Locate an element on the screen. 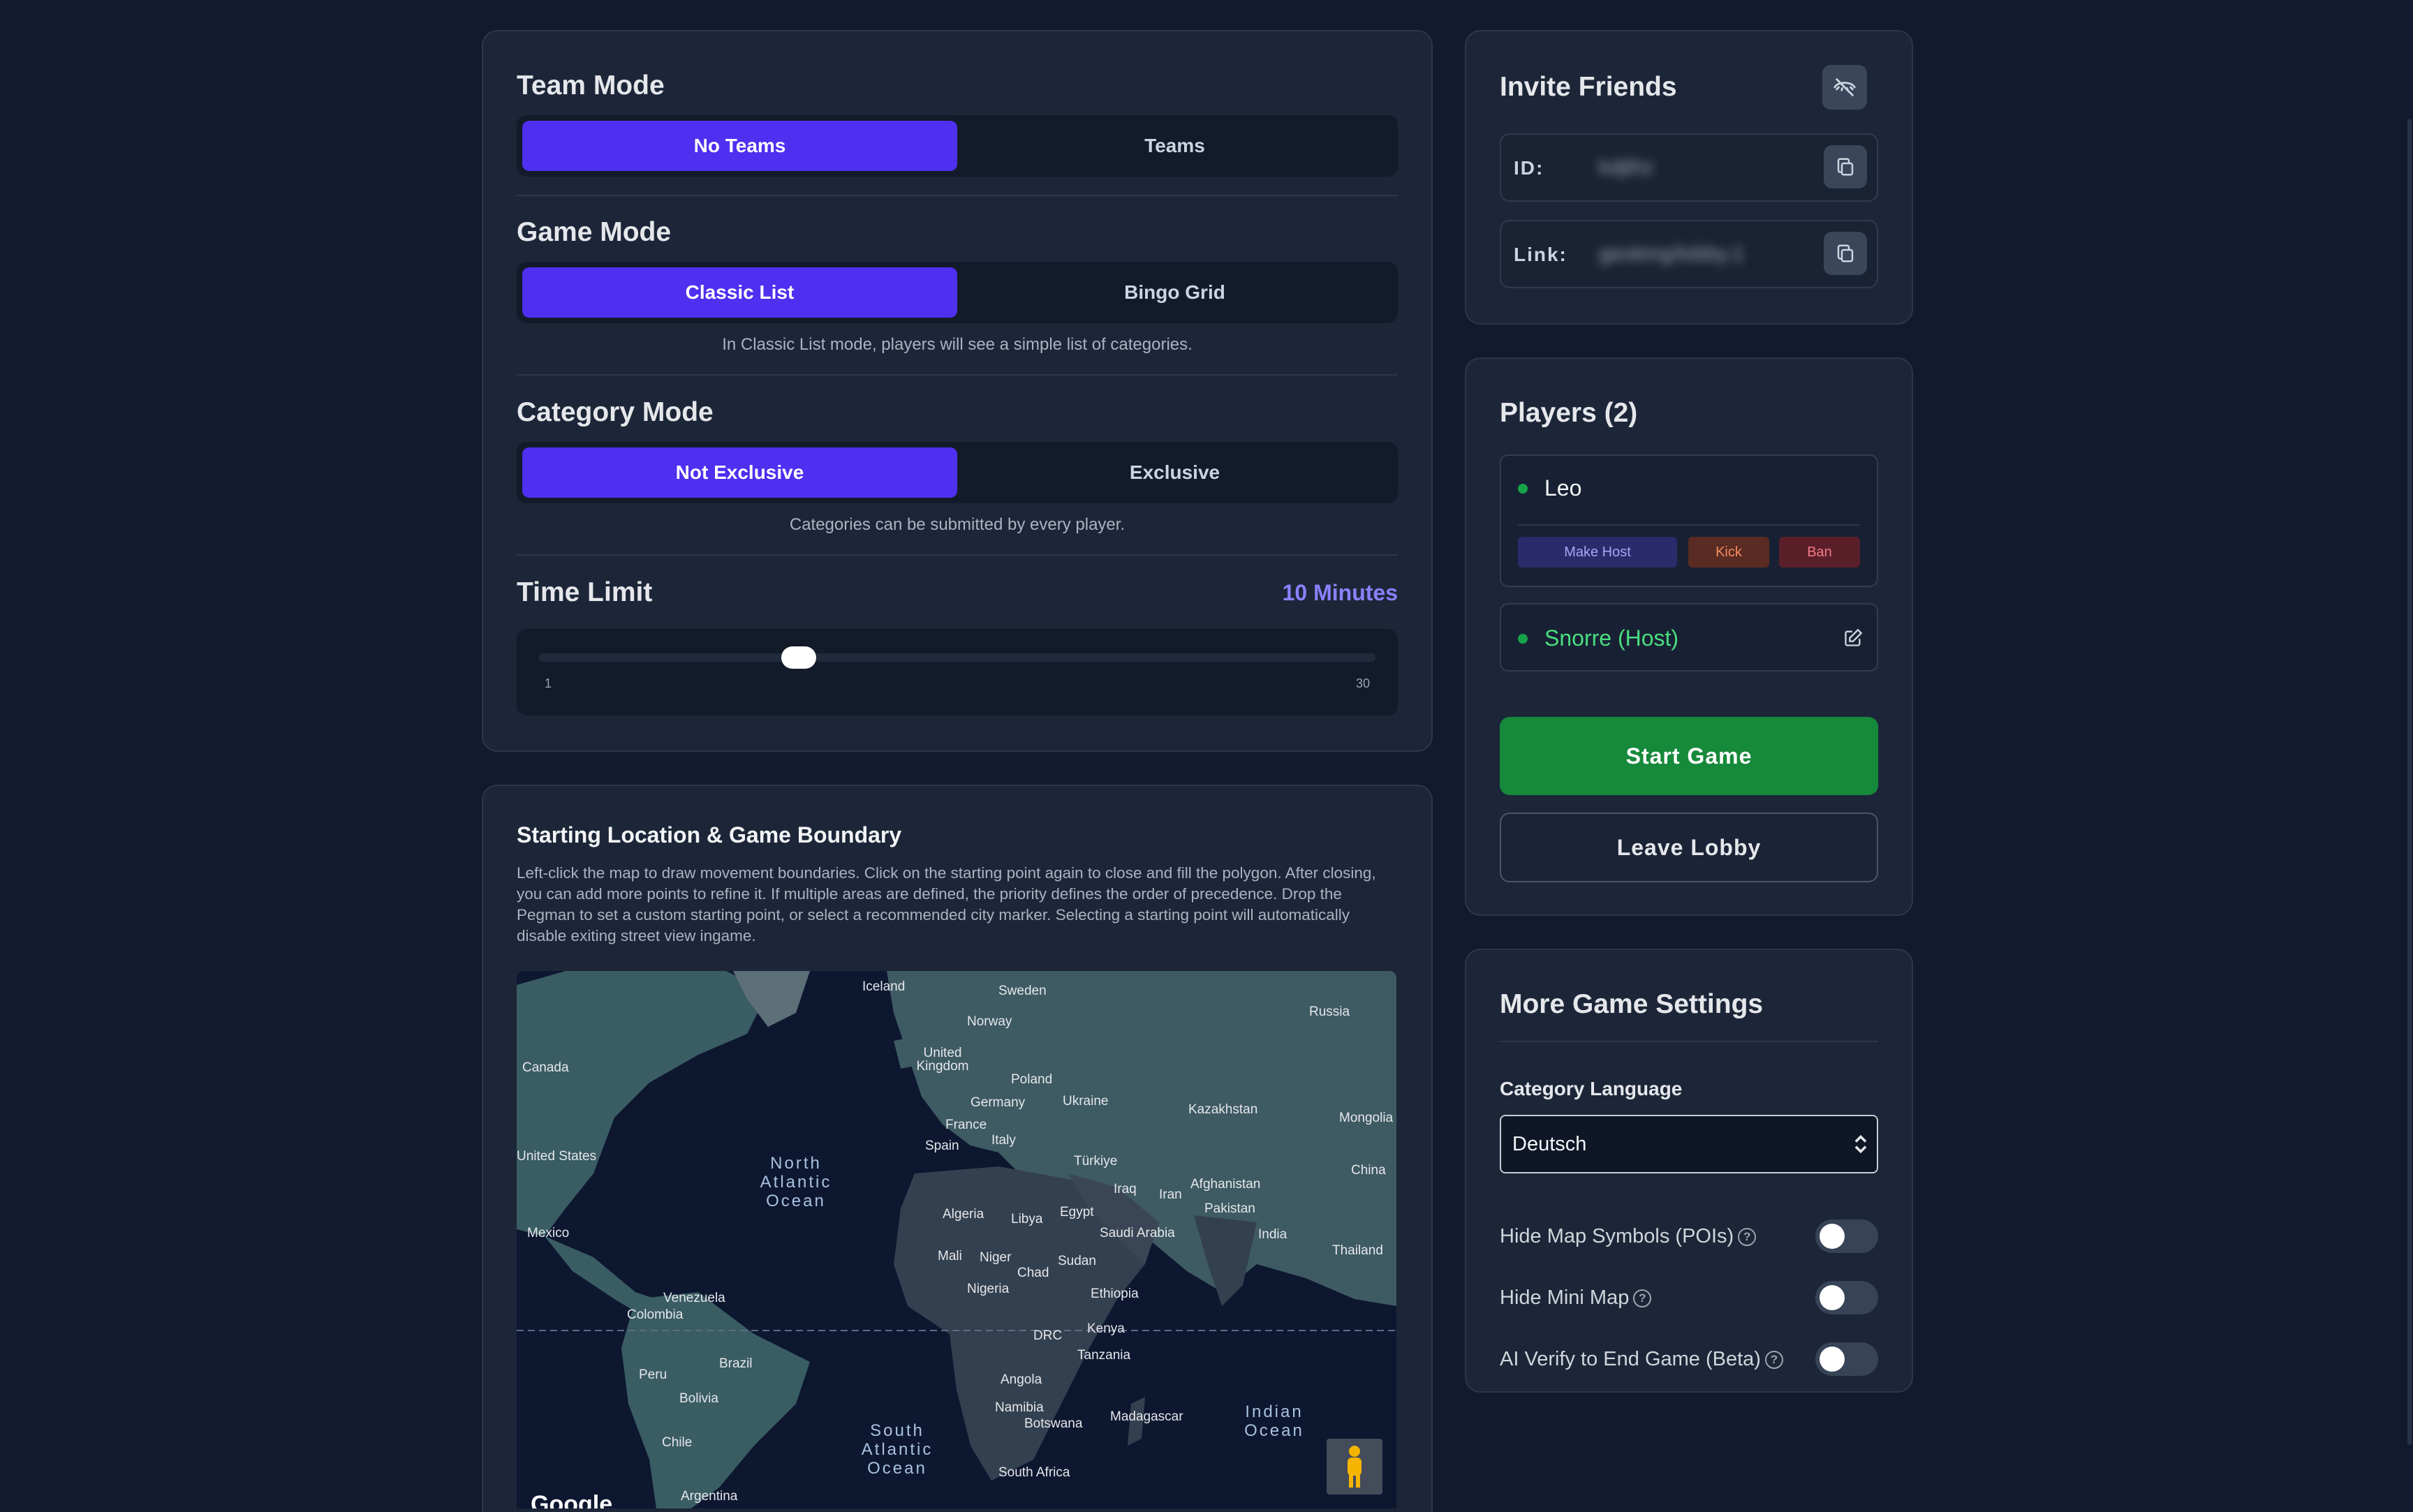 This screenshot has width=2413, height=1512. map-label: Venezuela is located at coordinates (694, 1298).